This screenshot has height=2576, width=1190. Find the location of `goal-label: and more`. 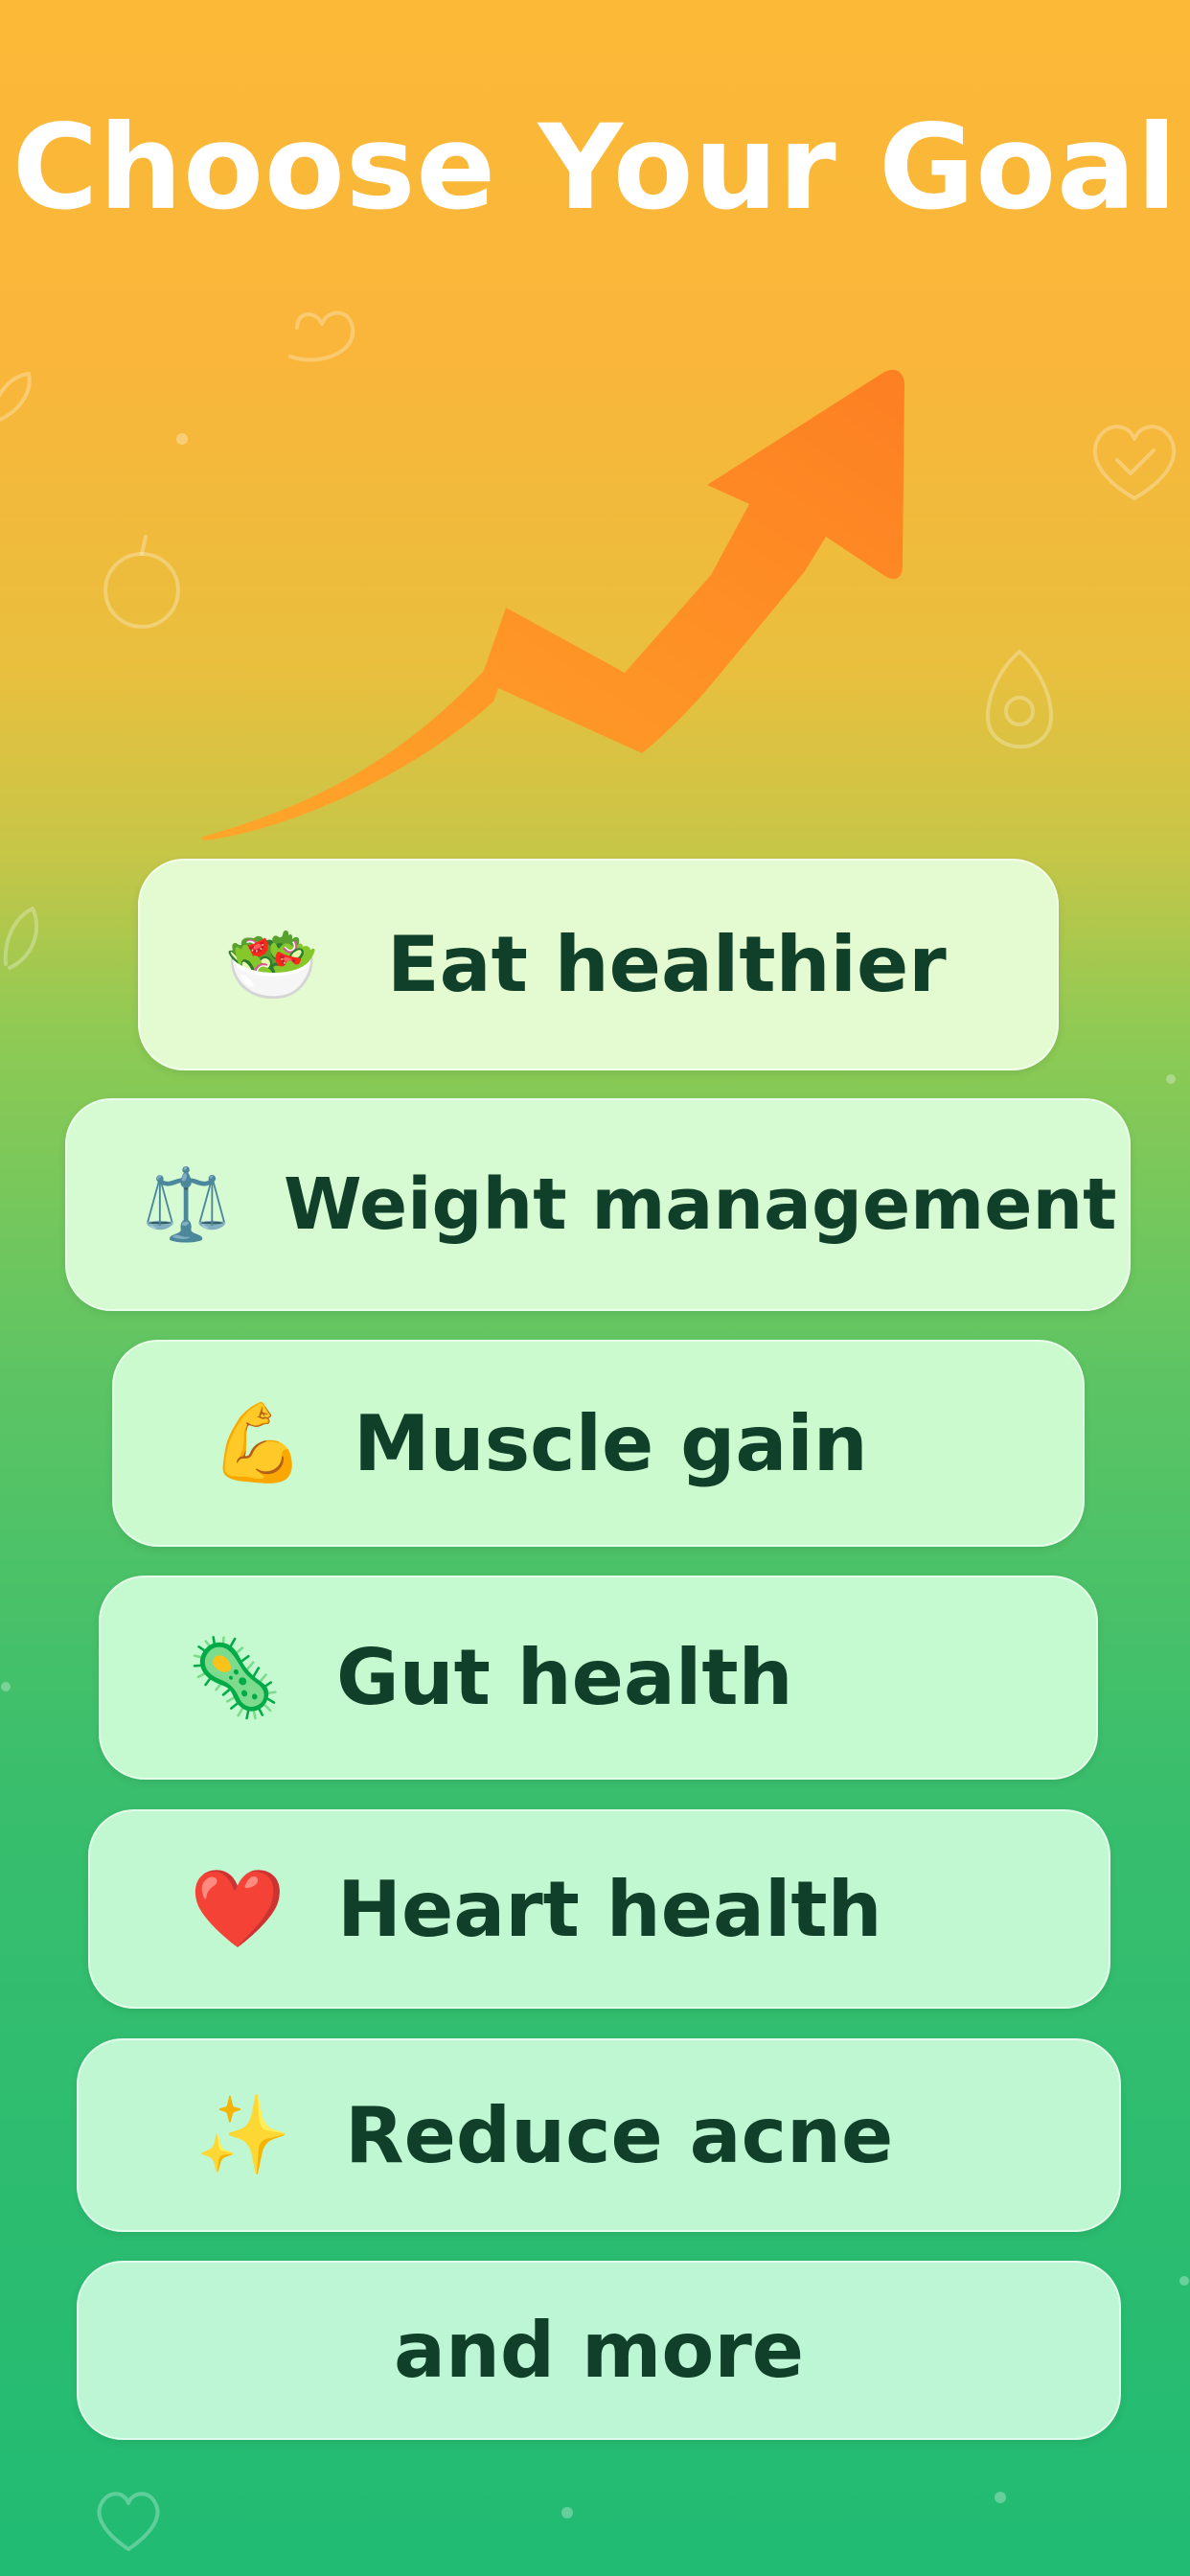

goal-label: and more is located at coordinates (599, 2350).